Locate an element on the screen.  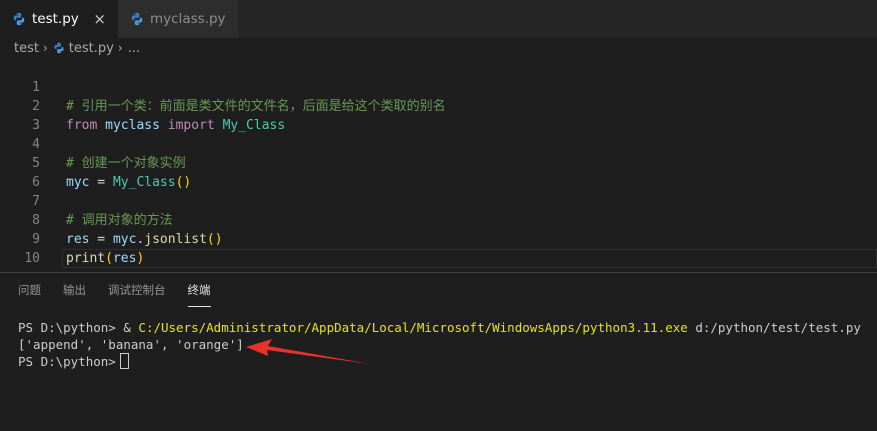
code-line: 4 # 创建一个对象实例 is located at coordinates (438, 143).